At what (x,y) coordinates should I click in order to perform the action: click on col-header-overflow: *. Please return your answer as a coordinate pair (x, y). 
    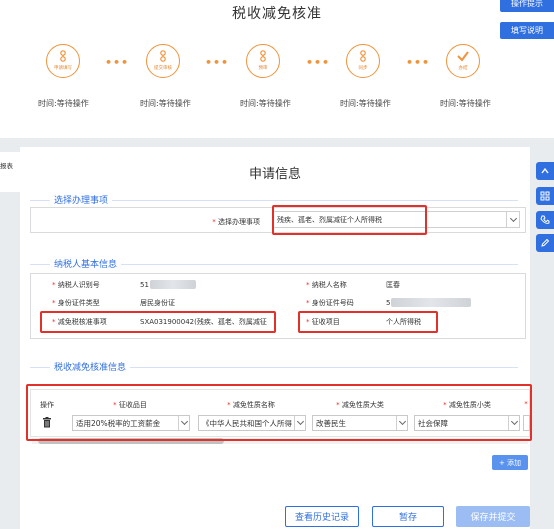
    Looking at the image, I should click on (526, 404).